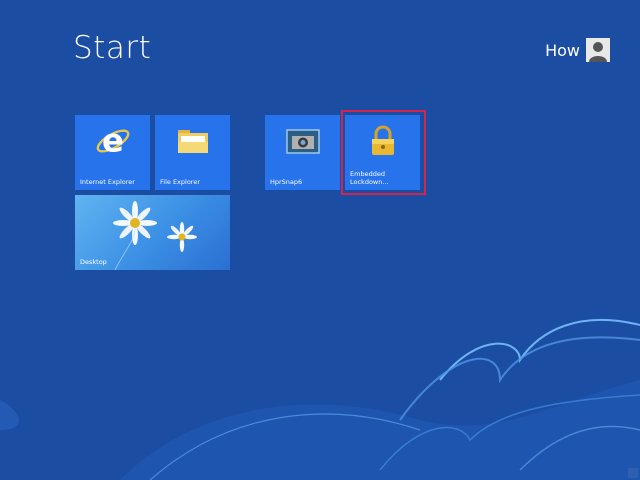 The height and width of the screenshot is (480, 640). Describe the element at coordinates (633, 473) in the screenshot. I see `corner-scroll-indicator` at that location.